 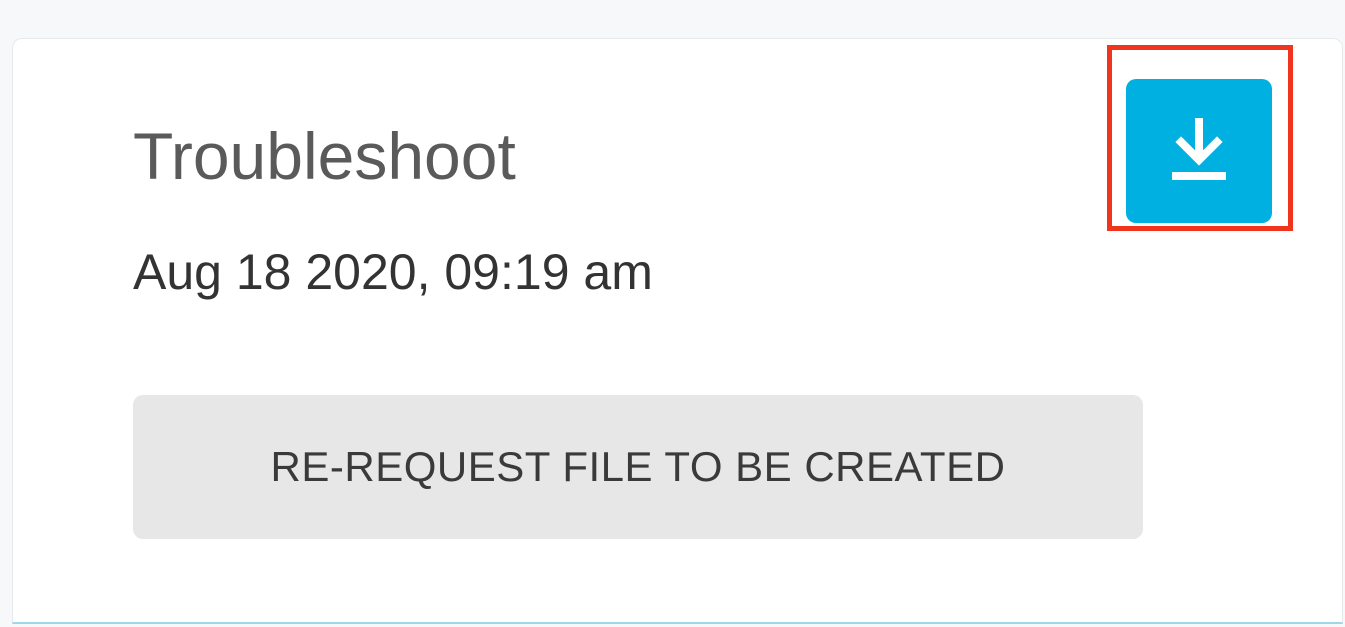 I want to click on download-button, so click(x=1199, y=151).